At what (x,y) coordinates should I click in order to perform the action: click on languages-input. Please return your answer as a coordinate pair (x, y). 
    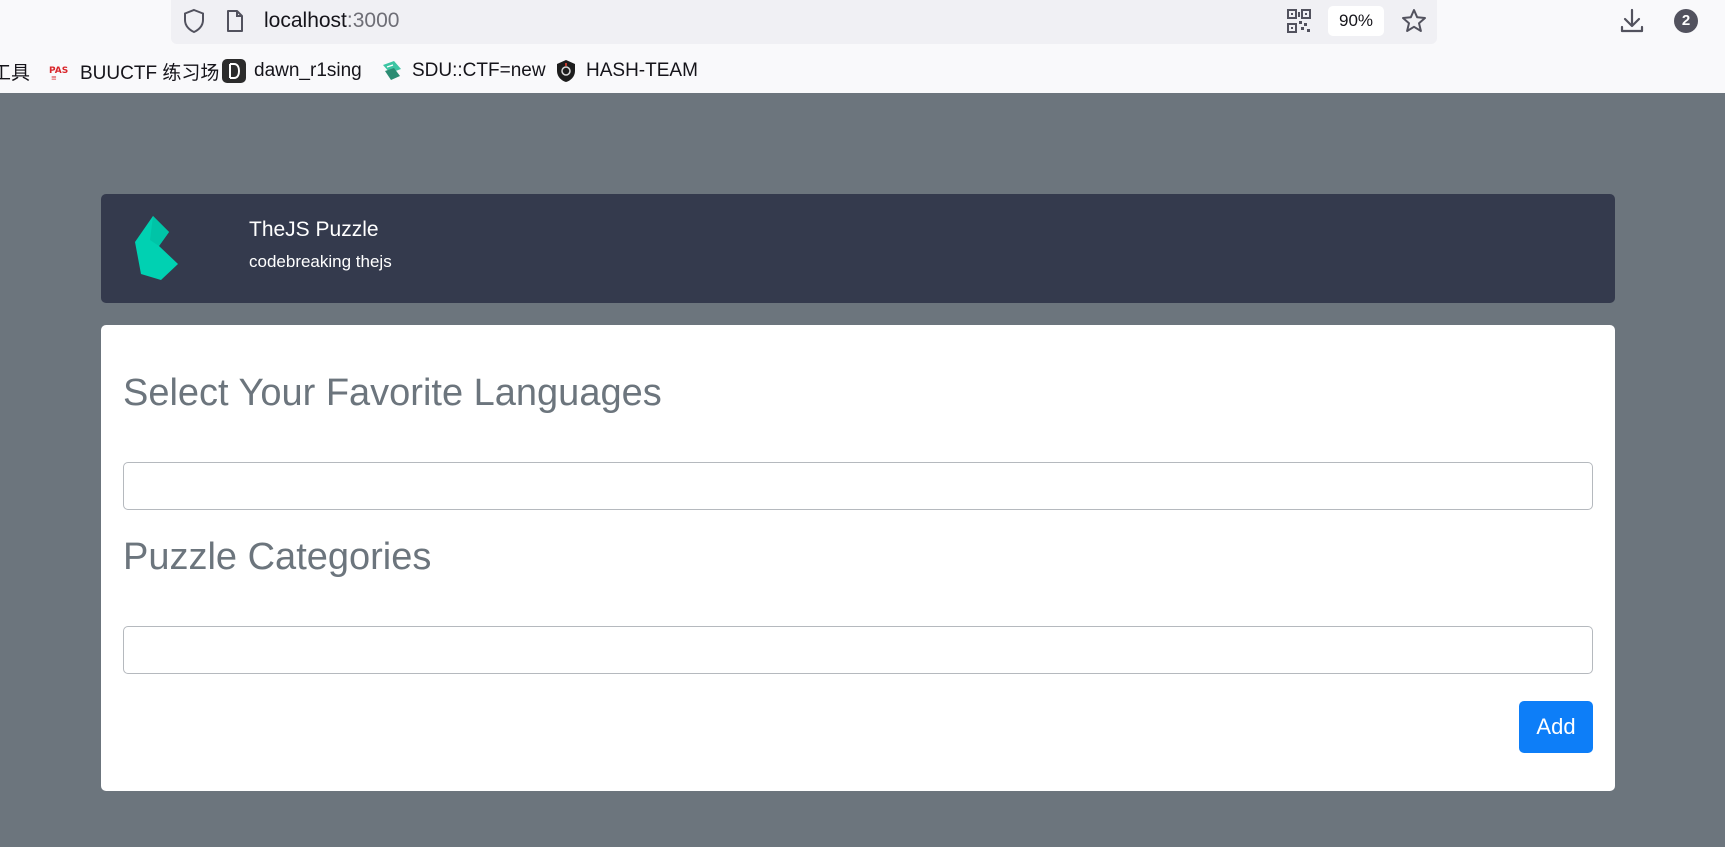
    Looking at the image, I should click on (858, 486).